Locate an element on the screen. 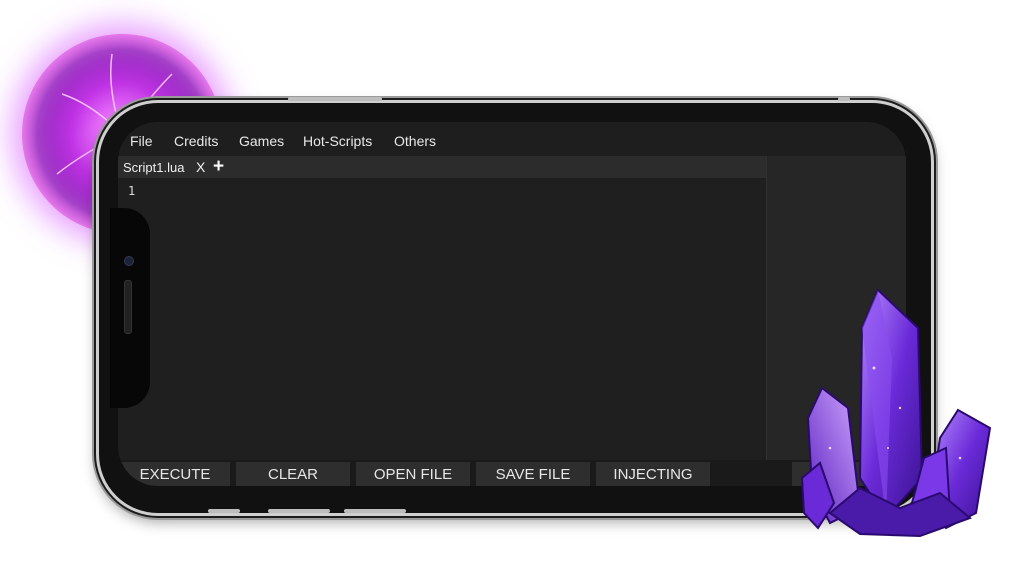 The width and height of the screenshot is (1024, 576). menu-others: Others is located at coordinates (415, 141).